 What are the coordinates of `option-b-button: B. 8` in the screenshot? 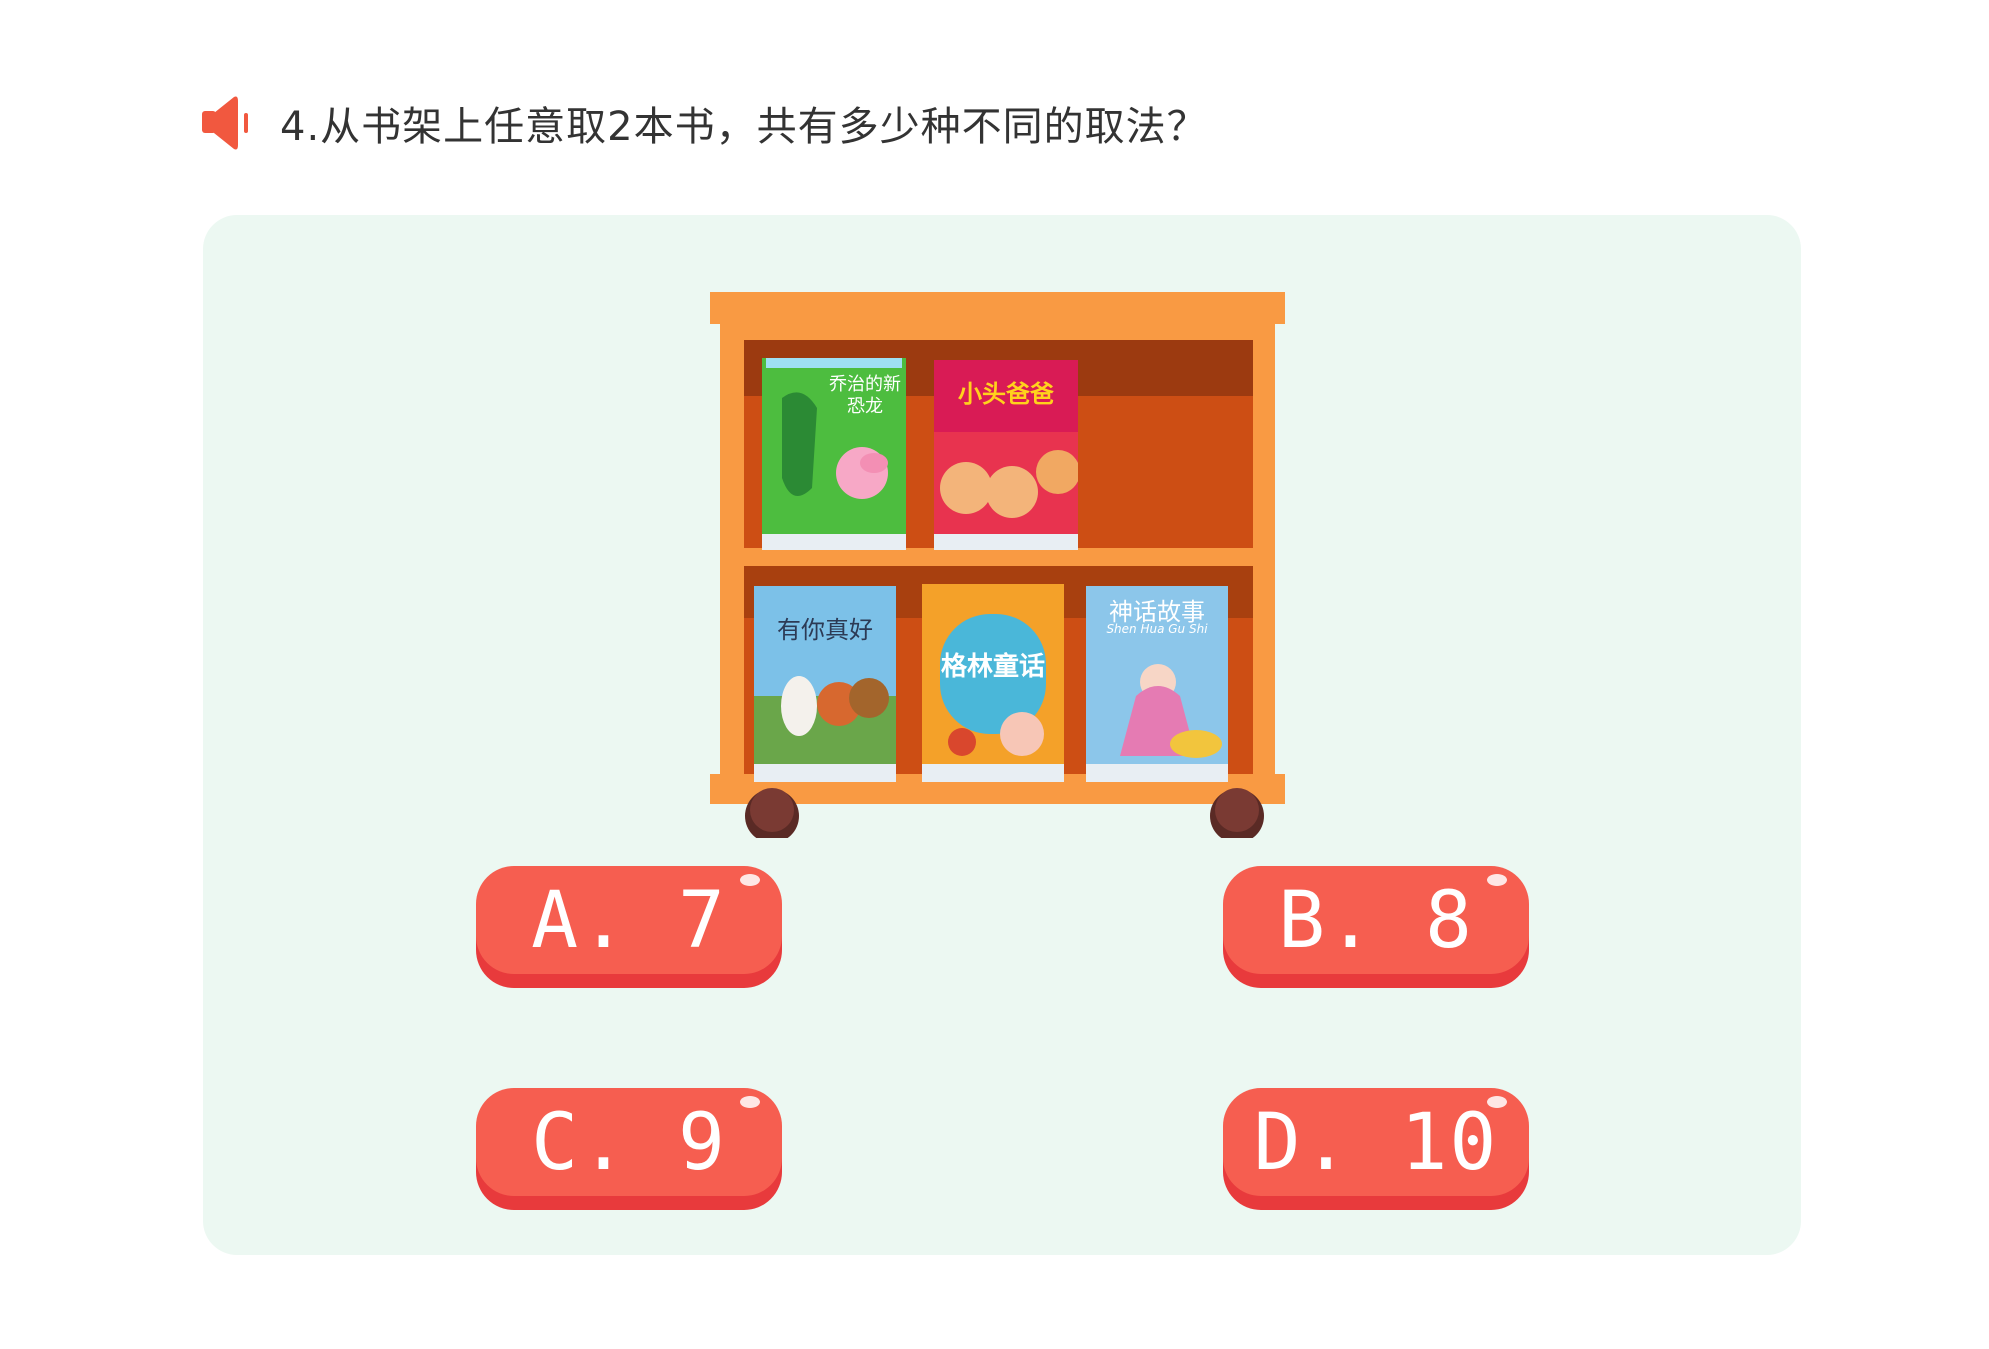 It's located at (1376, 927).